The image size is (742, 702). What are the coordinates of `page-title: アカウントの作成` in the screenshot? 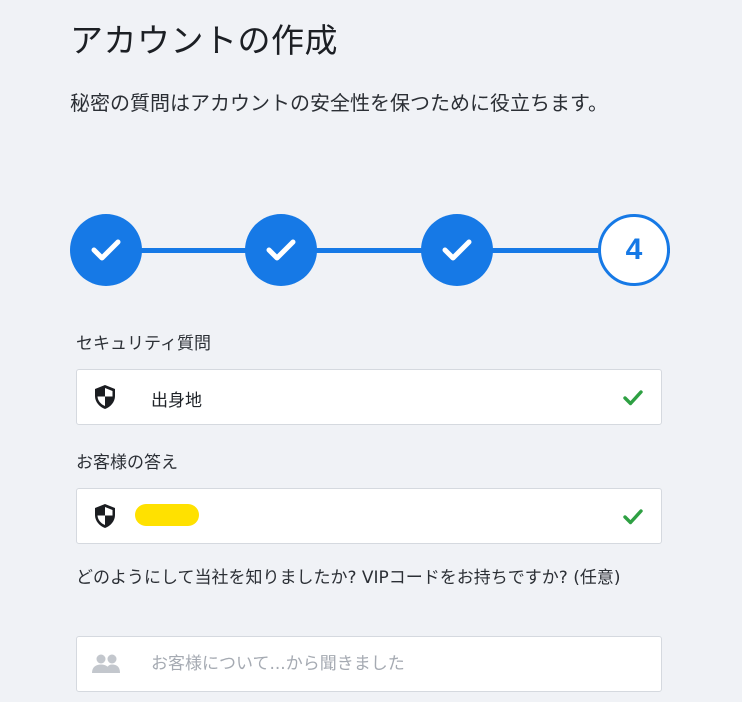 It's located at (204, 40).